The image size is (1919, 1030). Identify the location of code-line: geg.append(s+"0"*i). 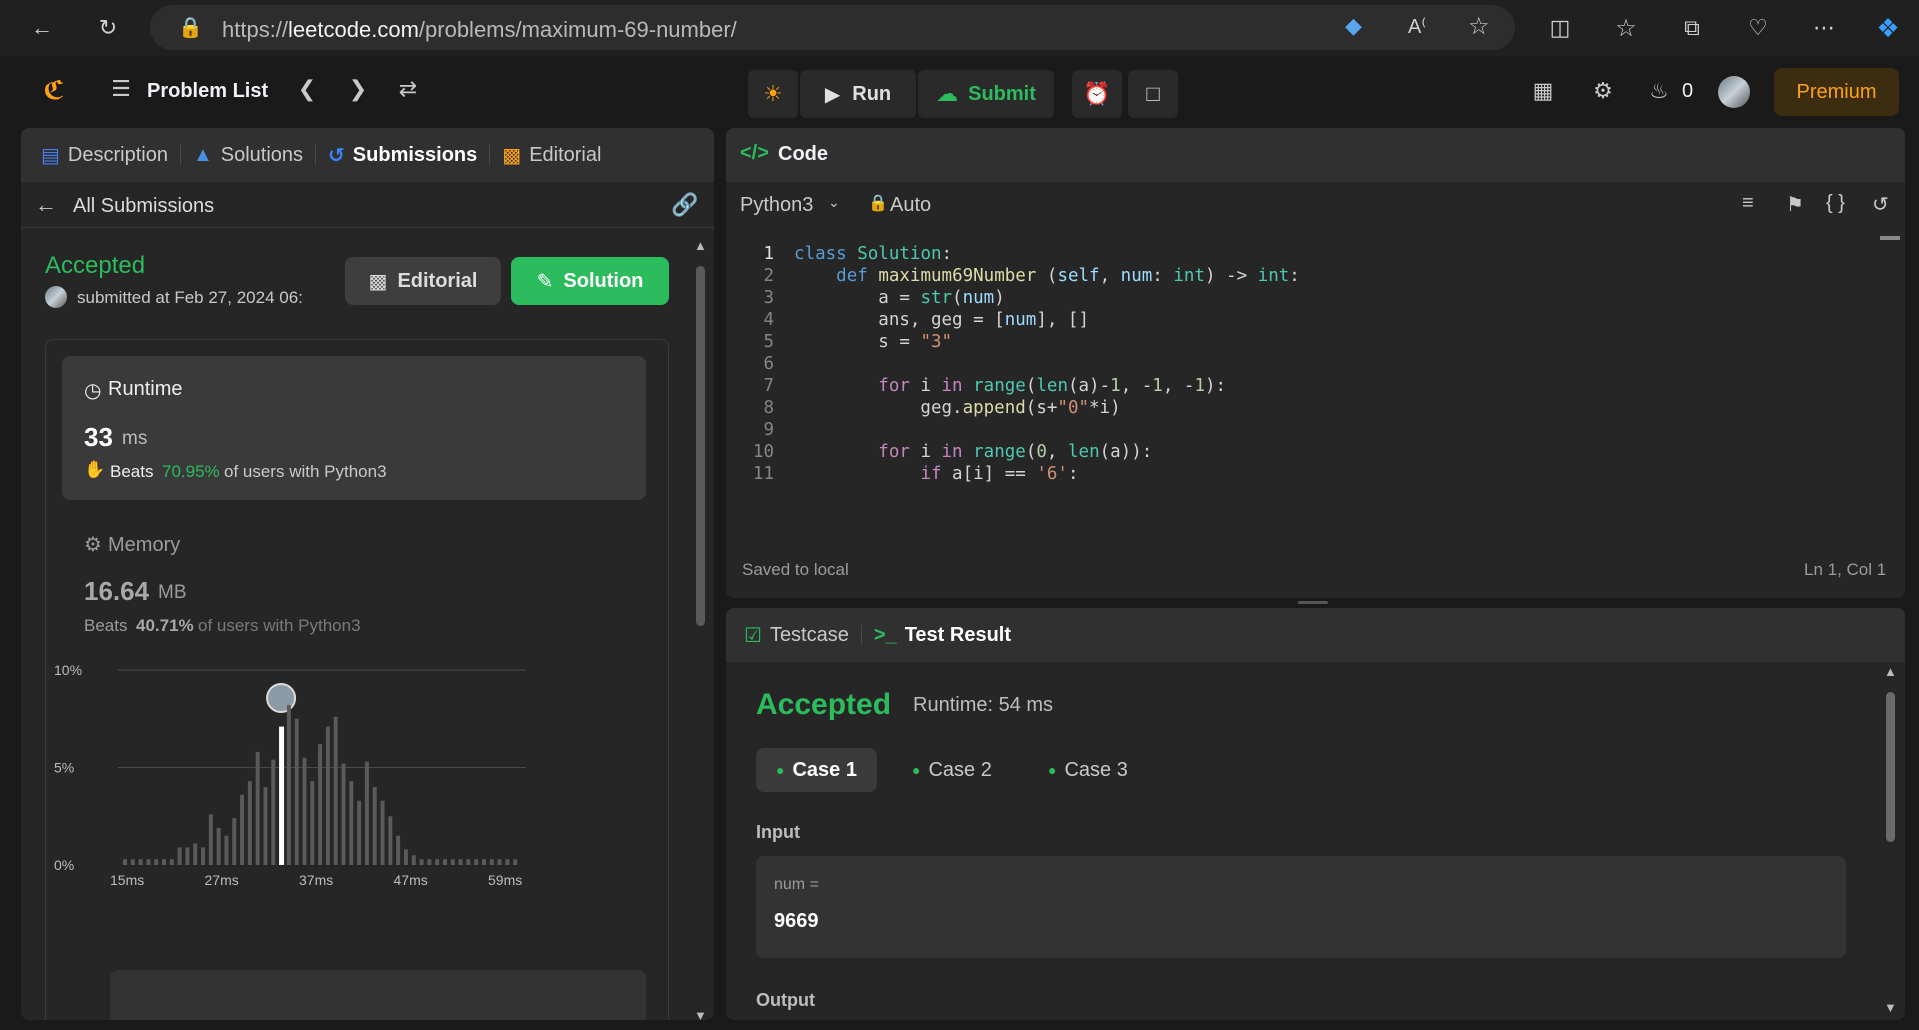
(957, 411).